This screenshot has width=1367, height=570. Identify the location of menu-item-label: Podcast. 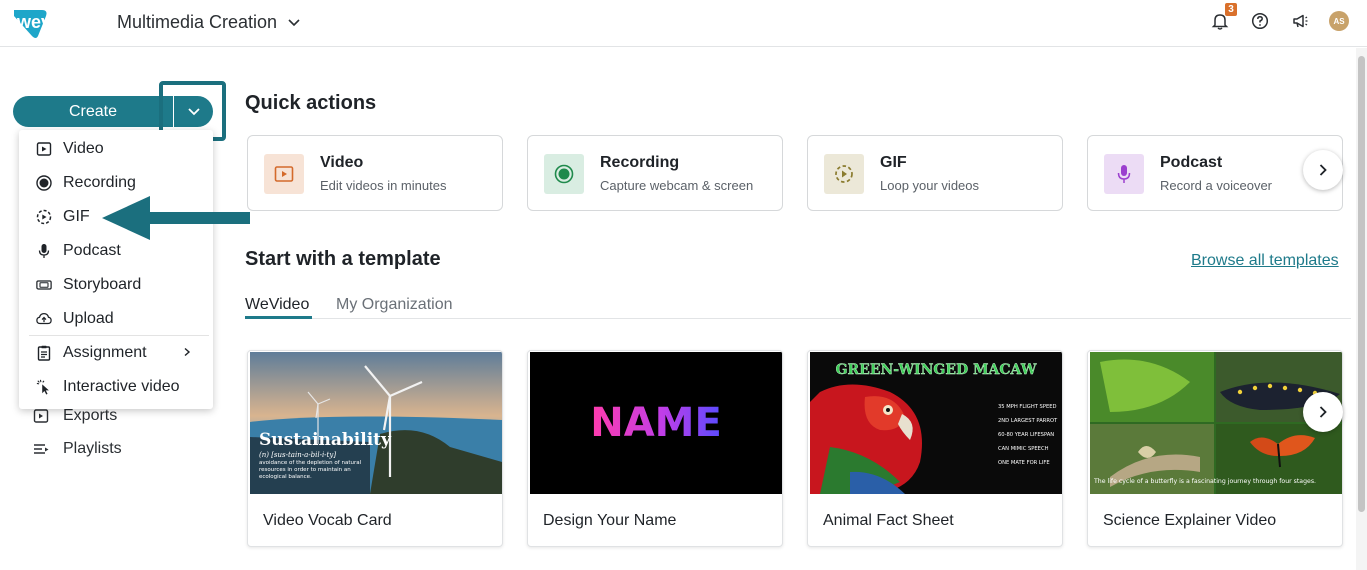
(92, 250).